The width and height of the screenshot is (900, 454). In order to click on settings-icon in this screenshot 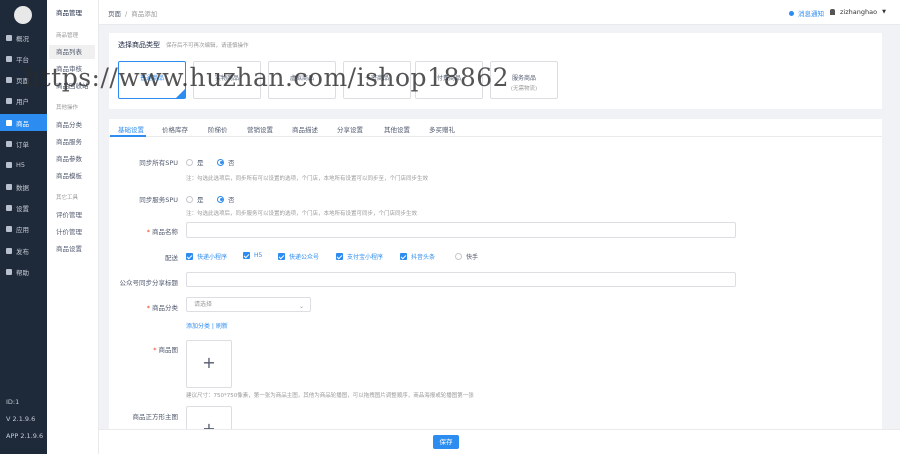, I will do `click(9, 207)`.